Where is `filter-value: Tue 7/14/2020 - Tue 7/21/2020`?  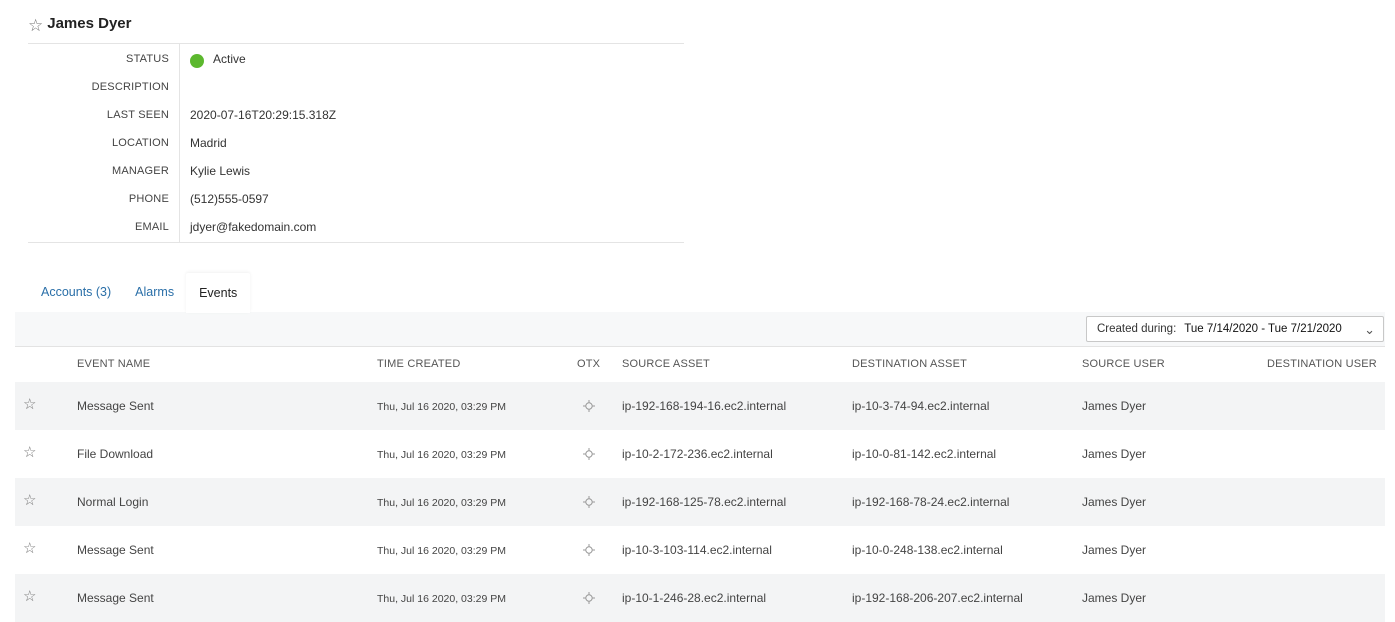 filter-value: Tue 7/14/2020 - Tue 7/21/2020 is located at coordinates (1263, 329).